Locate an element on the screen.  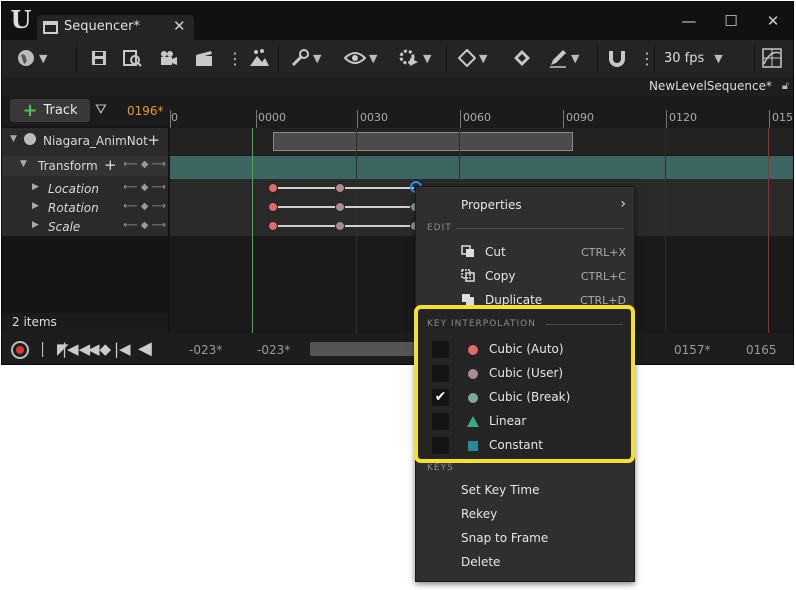
menu-item-constant: Constant is located at coordinates (527, 446).